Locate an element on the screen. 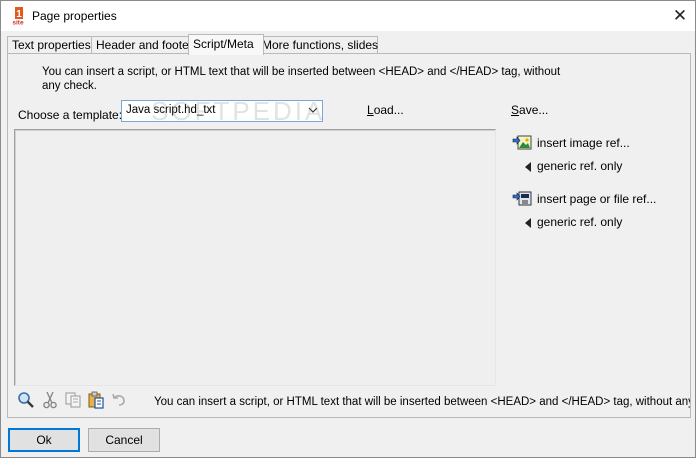  close-icon: ✕ is located at coordinates (680, 15).